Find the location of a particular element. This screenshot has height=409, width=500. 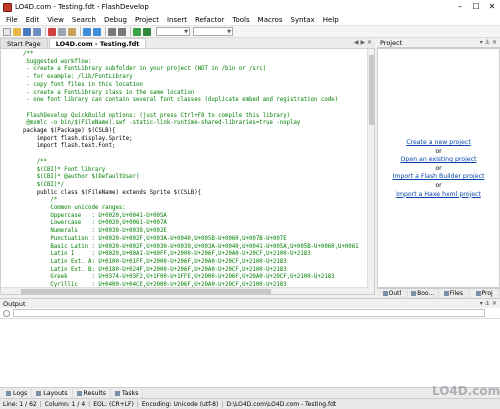

project-icon is located at coordinates (478, 293).